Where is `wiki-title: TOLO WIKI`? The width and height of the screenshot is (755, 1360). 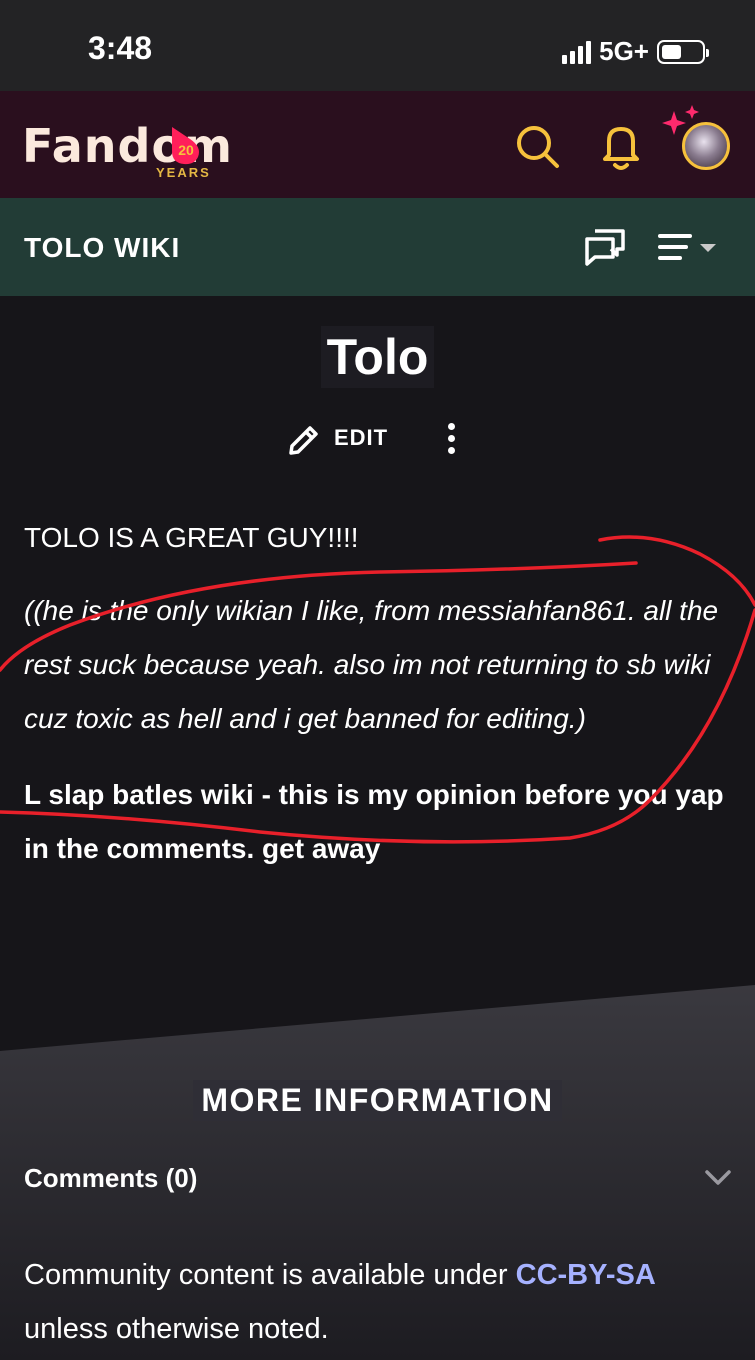
wiki-title: TOLO WIKI is located at coordinates (102, 248).